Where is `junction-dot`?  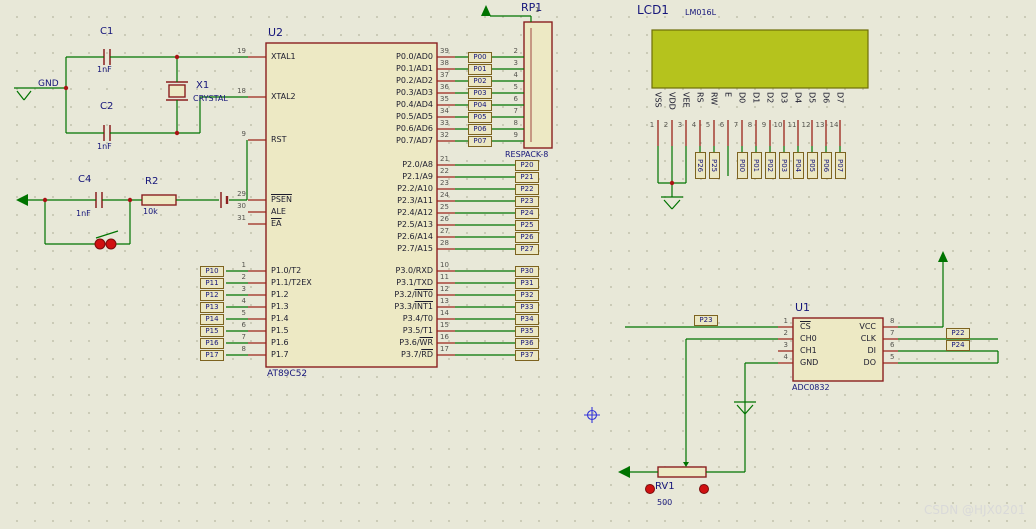 junction-dot is located at coordinates (177, 133).